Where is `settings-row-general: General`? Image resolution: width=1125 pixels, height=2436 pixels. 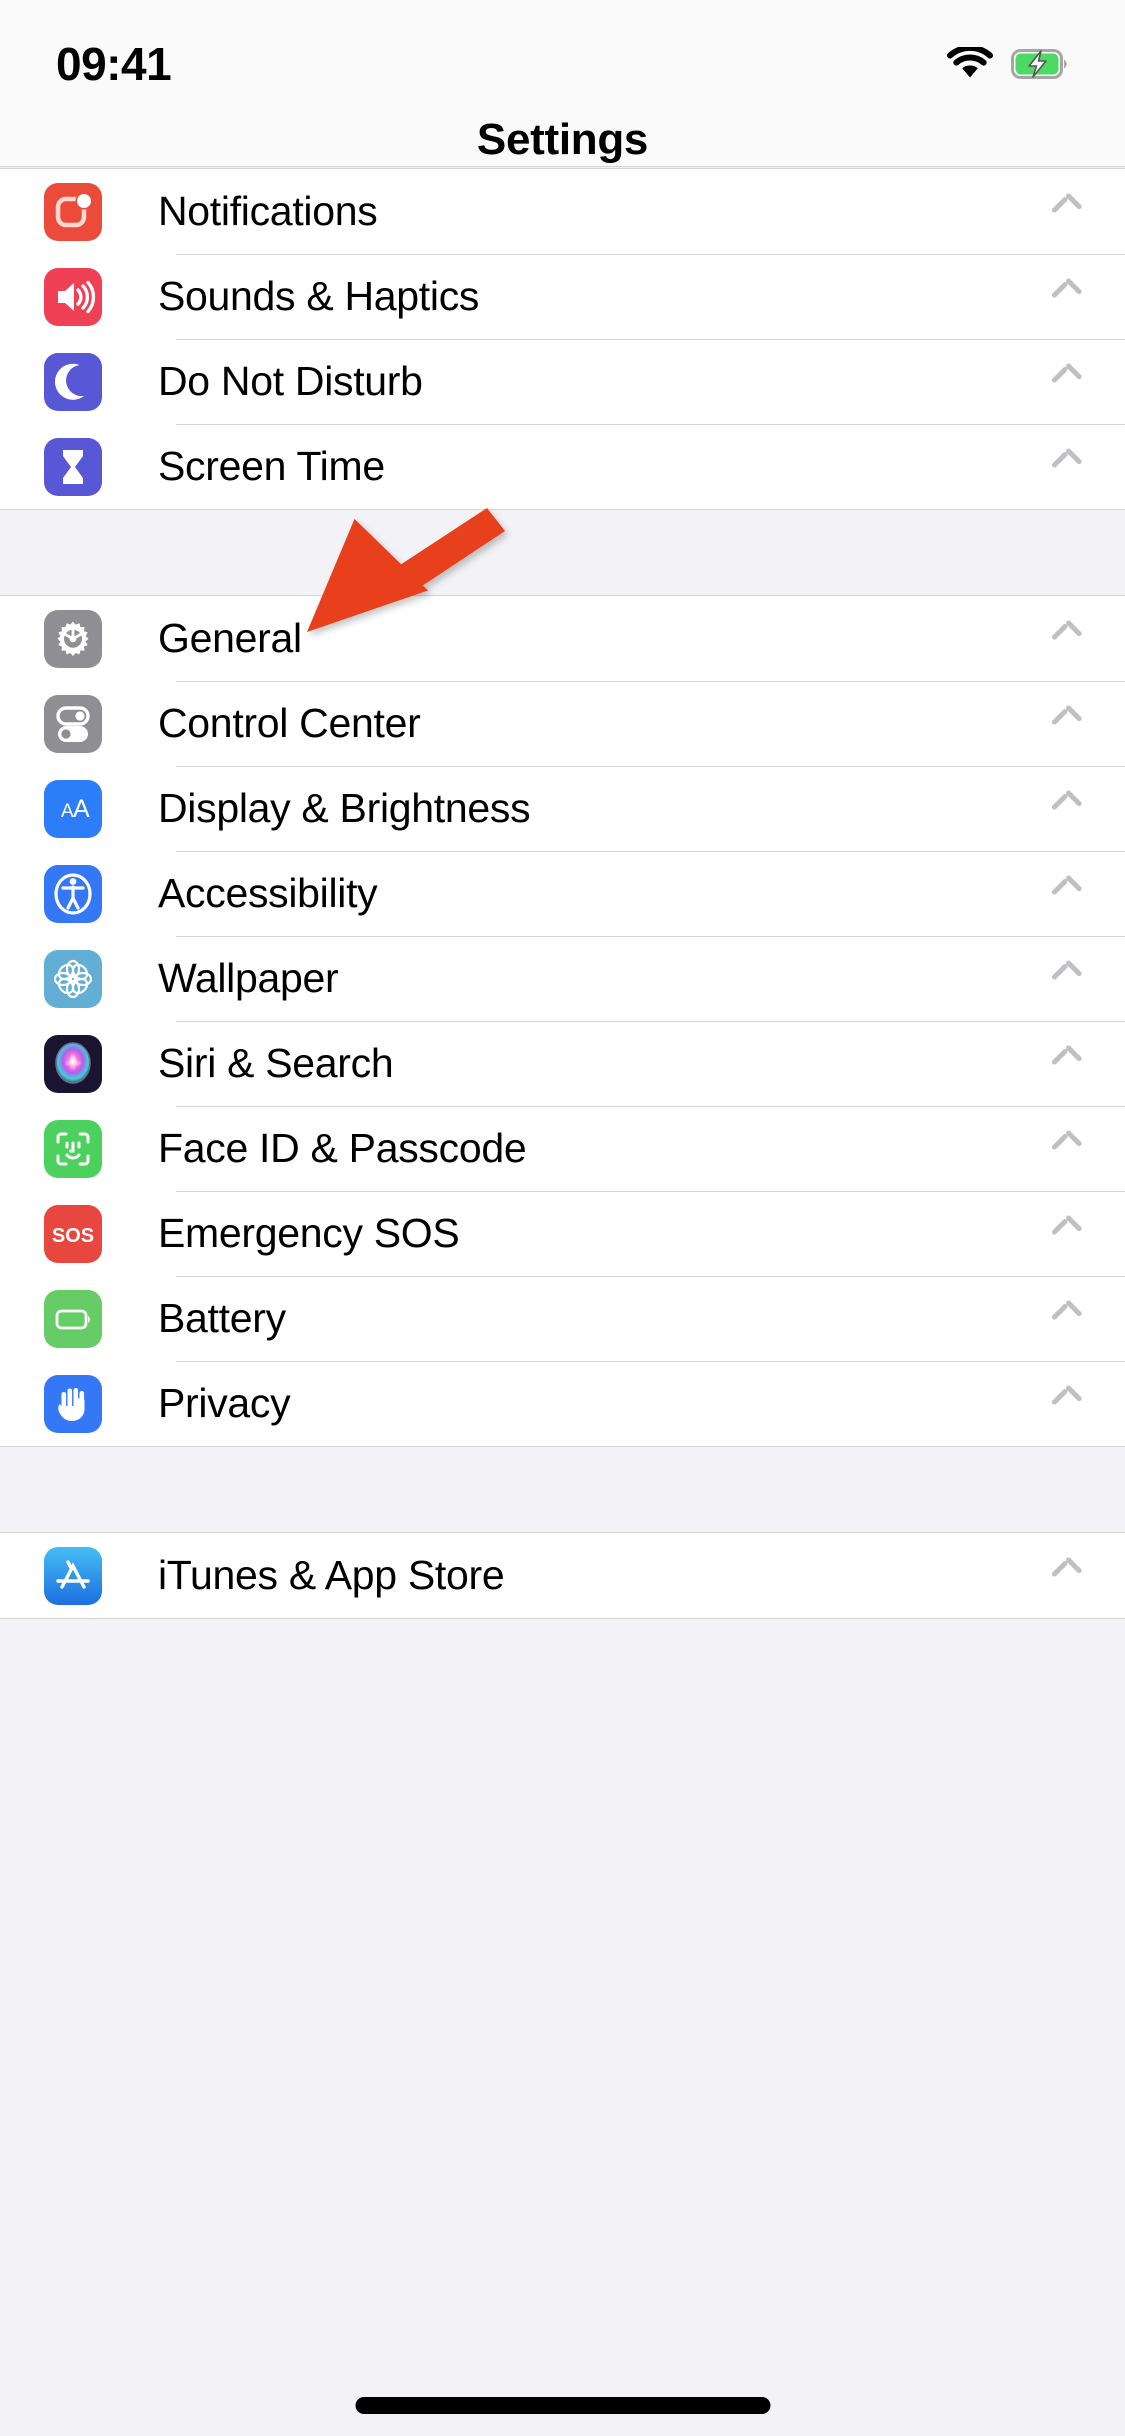 settings-row-general: General is located at coordinates (562, 638).